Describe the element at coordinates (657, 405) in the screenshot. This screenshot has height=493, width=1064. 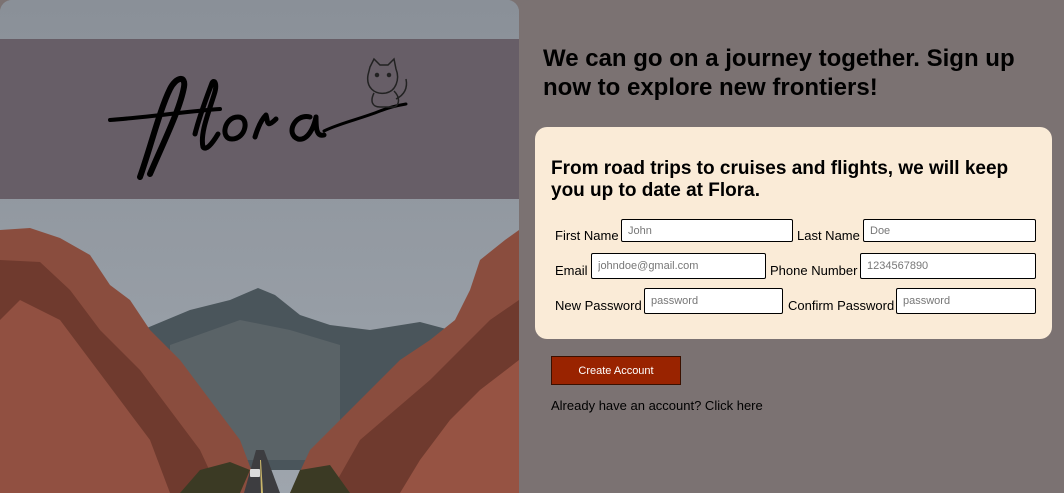
I see `sign-in-link: Already have an account? Click here` at that location.